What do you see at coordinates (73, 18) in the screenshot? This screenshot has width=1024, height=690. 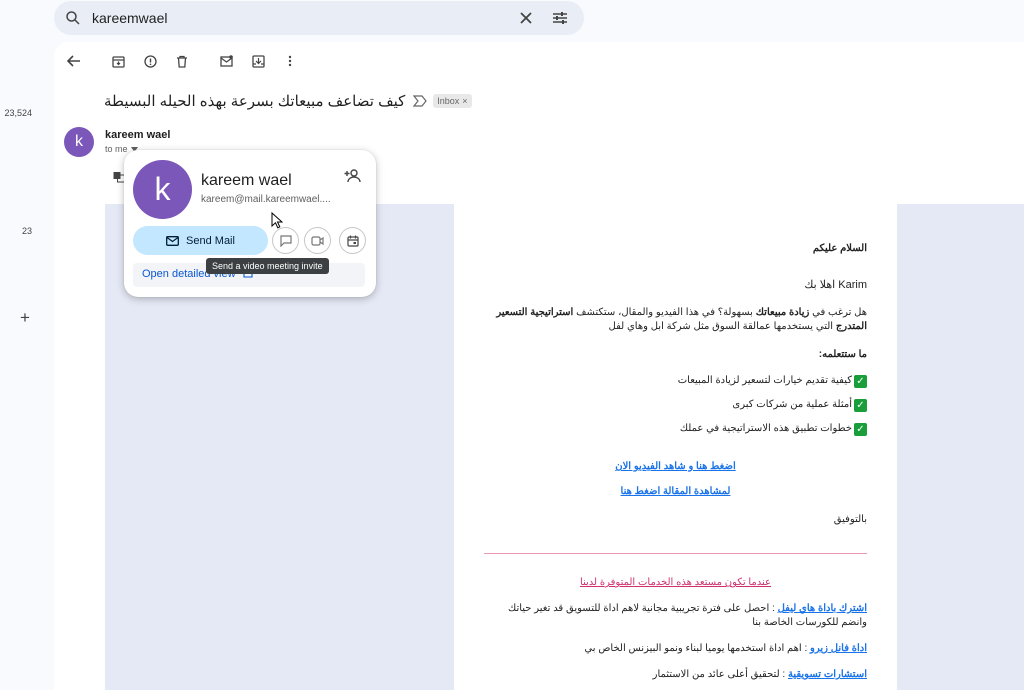 I see `search-icon` at bounding box center [73, 18].